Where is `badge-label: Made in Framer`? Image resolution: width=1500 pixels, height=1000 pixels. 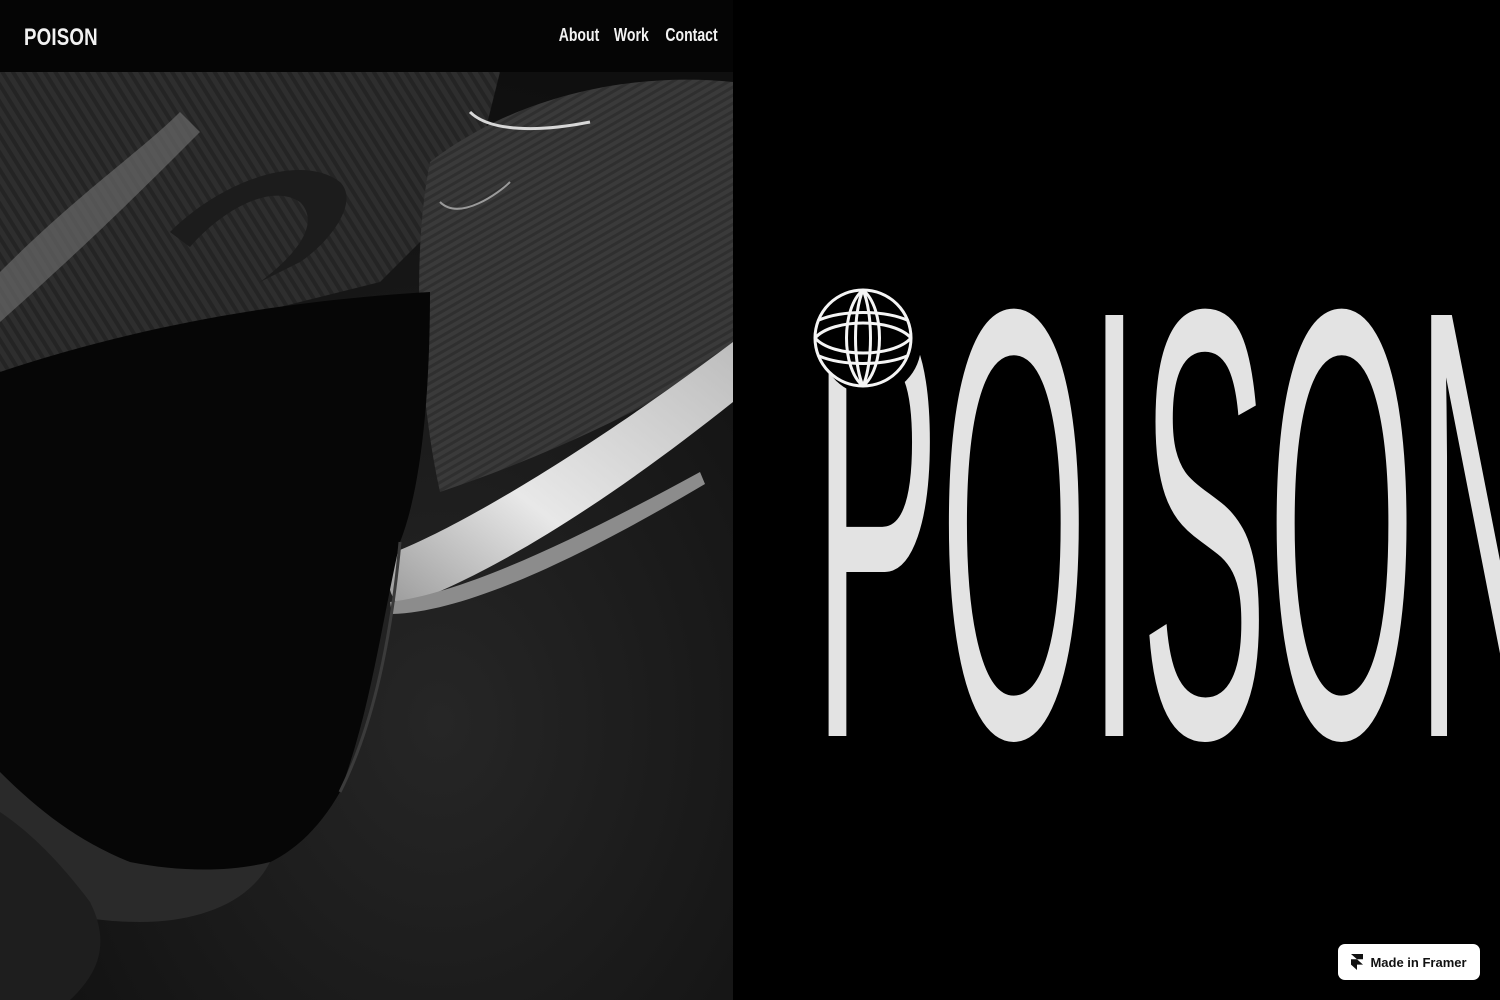 badge-label: Made in Framer is located at coordinates (1418, 962).